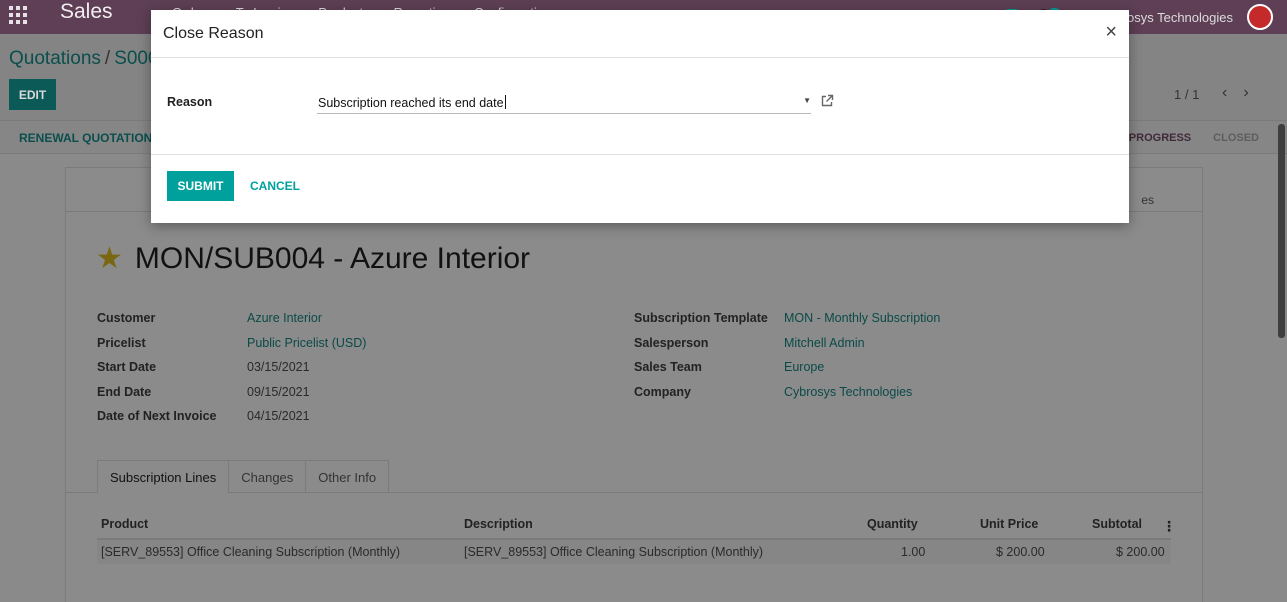 The image size is (1287, 602). What do you see at coordinates (671, 343) in the screenshot?
I see `salesperson-label: Salesperson` at bounding box center [671, 343].